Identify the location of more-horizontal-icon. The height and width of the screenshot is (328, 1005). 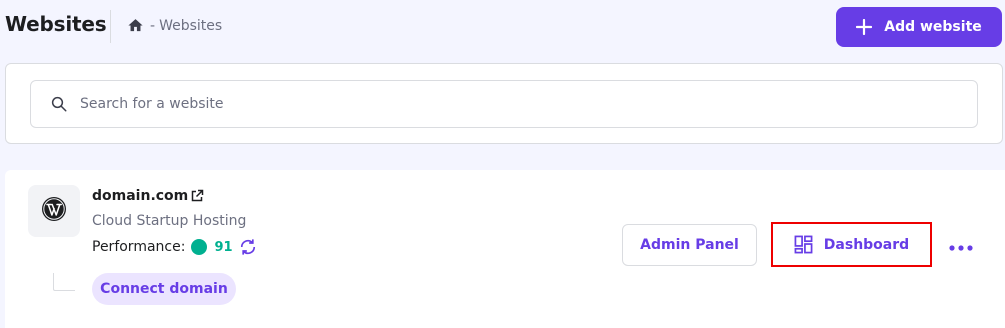
(961, 245).